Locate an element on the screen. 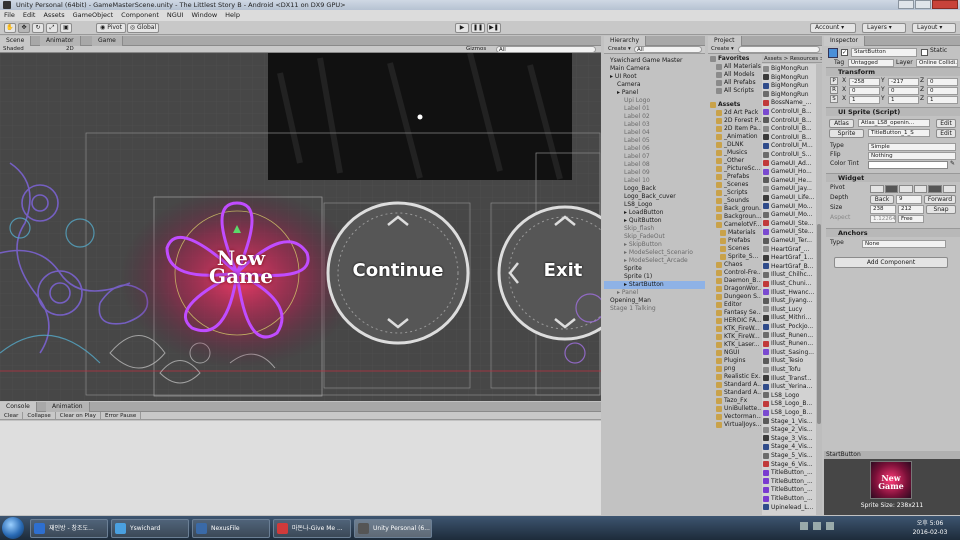  pivot-middle-icon is located at coordinates (935, 189).